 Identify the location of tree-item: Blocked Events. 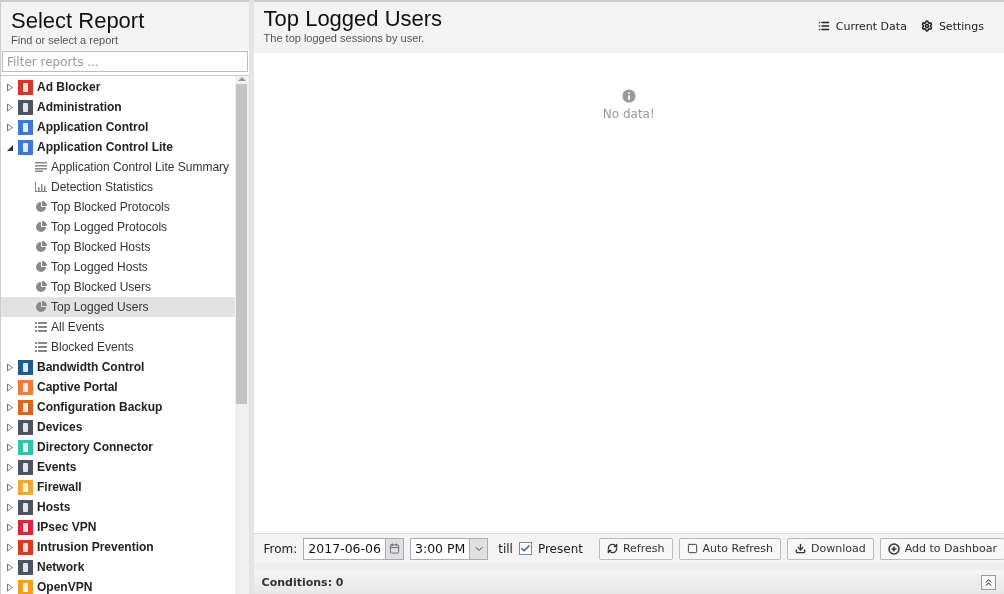
(118, 347).